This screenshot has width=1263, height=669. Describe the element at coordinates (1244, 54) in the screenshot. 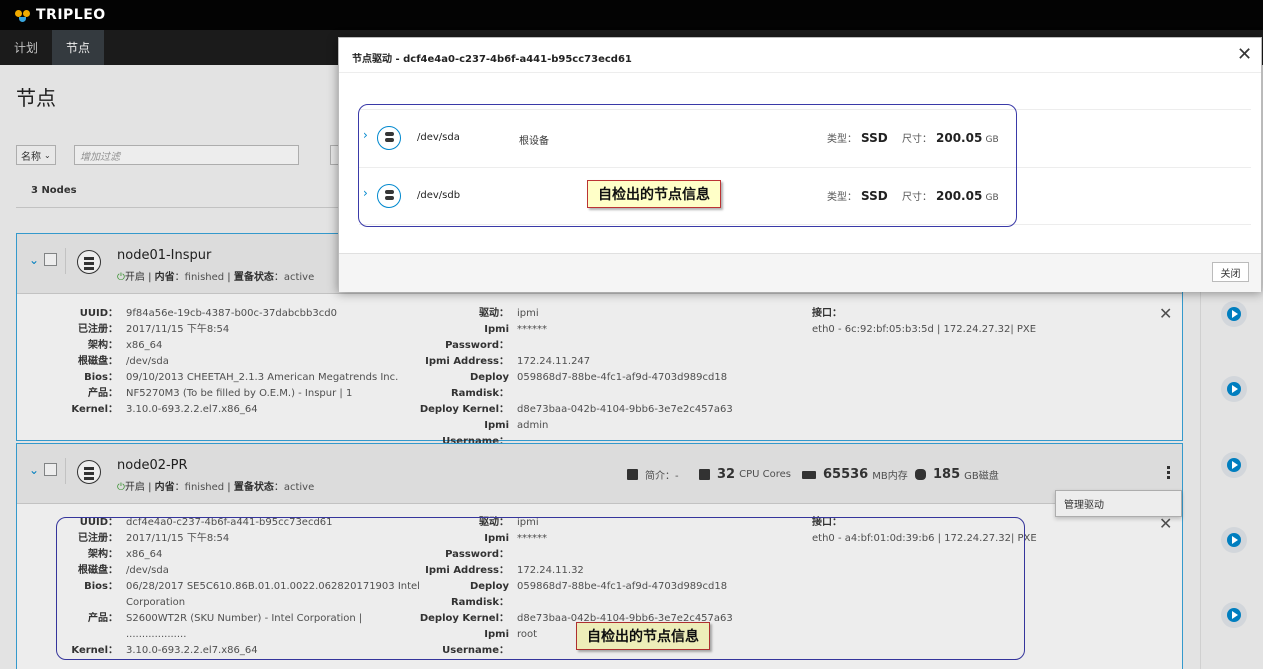

I see `close-icon: ✕` at that location.